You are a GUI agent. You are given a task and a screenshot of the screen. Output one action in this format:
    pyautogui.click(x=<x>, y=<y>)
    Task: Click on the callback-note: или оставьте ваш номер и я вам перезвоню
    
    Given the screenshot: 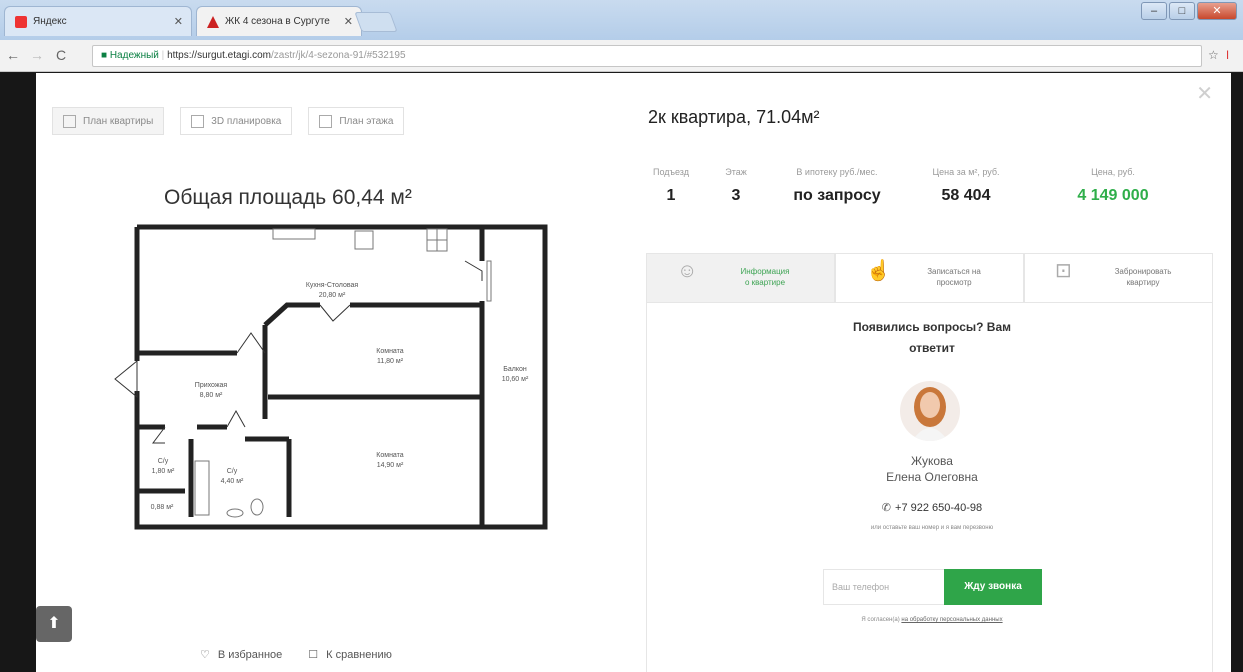 What is the action you would take?
    pyautogui.click(x=932, y=528)
    